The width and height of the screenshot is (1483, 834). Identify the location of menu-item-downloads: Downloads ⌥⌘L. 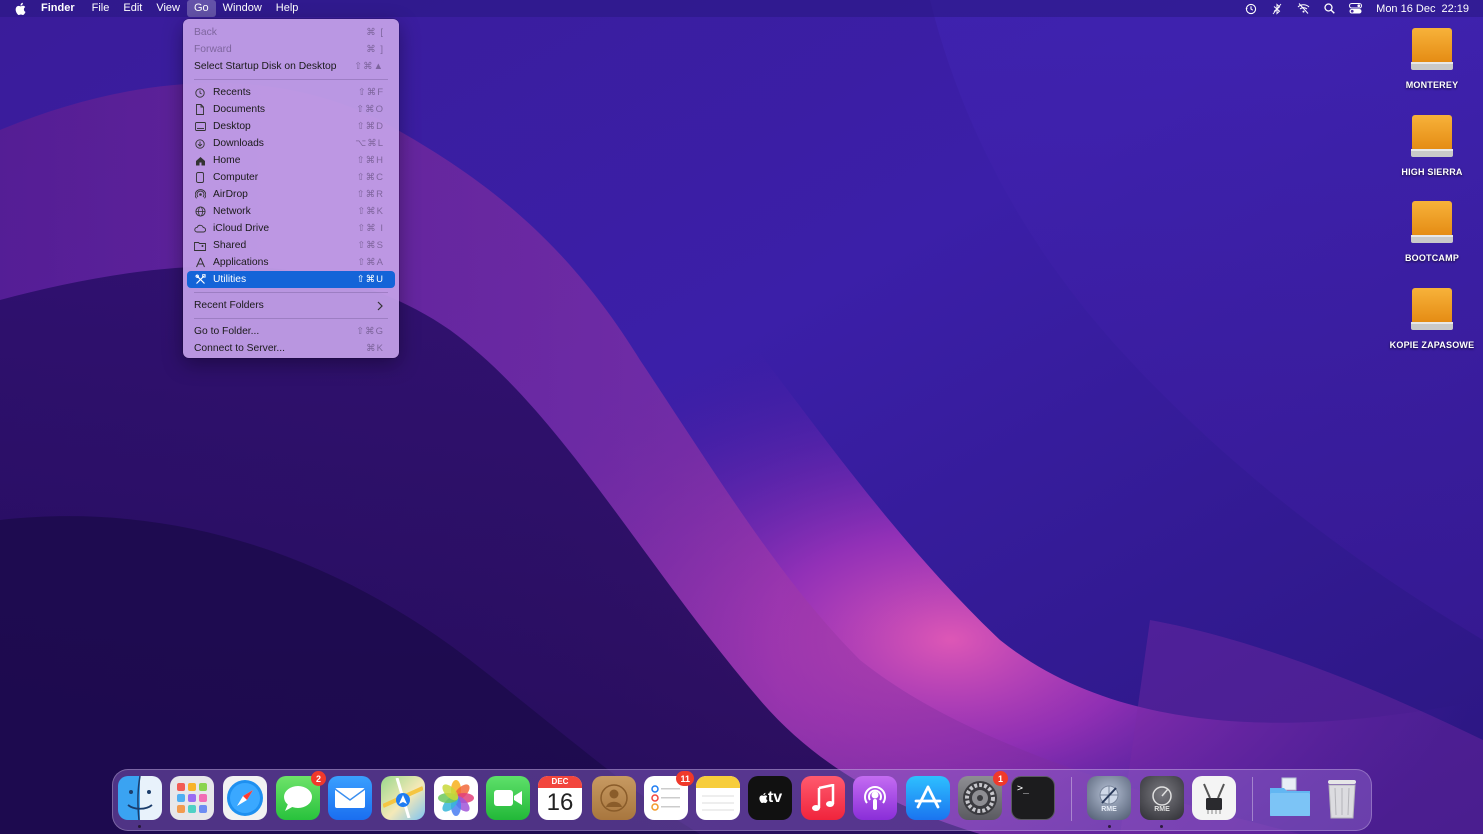
(291, 143).